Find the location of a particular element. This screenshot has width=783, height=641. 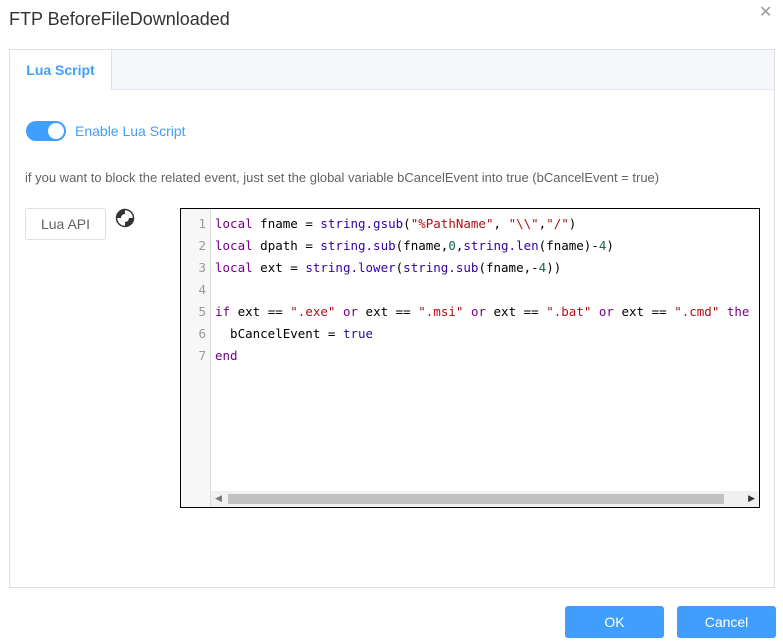

line-gutter: 1 2 3 4 5 6 7 is located at coordinates (196, 358).